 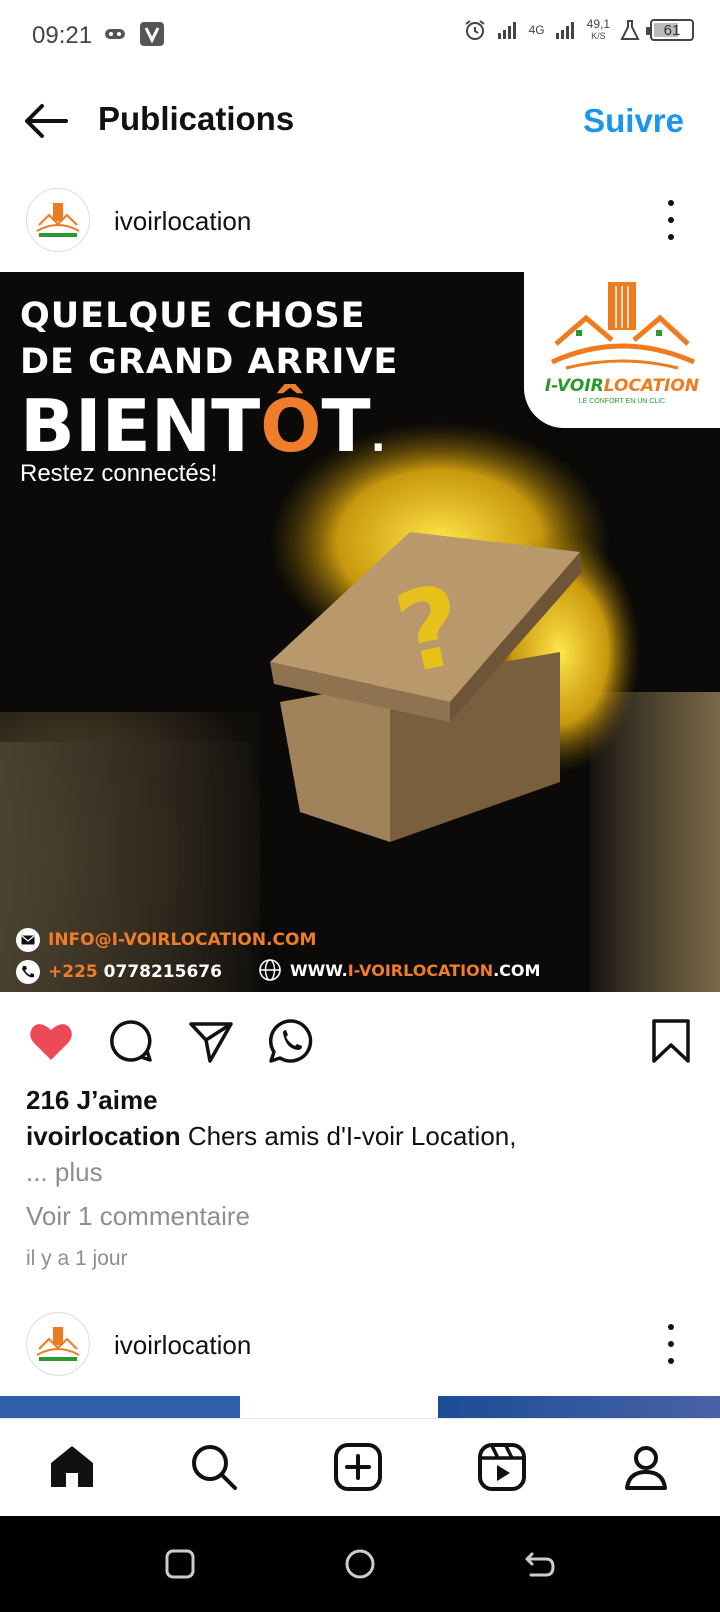 I want to click on reels-icon, so click(x=502, y=1467).